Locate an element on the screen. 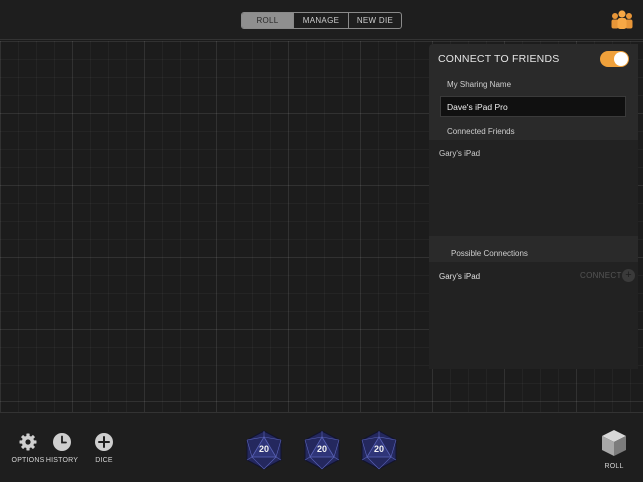  possible-connections-header: Possible Connections is located at coordinates (533, 249).